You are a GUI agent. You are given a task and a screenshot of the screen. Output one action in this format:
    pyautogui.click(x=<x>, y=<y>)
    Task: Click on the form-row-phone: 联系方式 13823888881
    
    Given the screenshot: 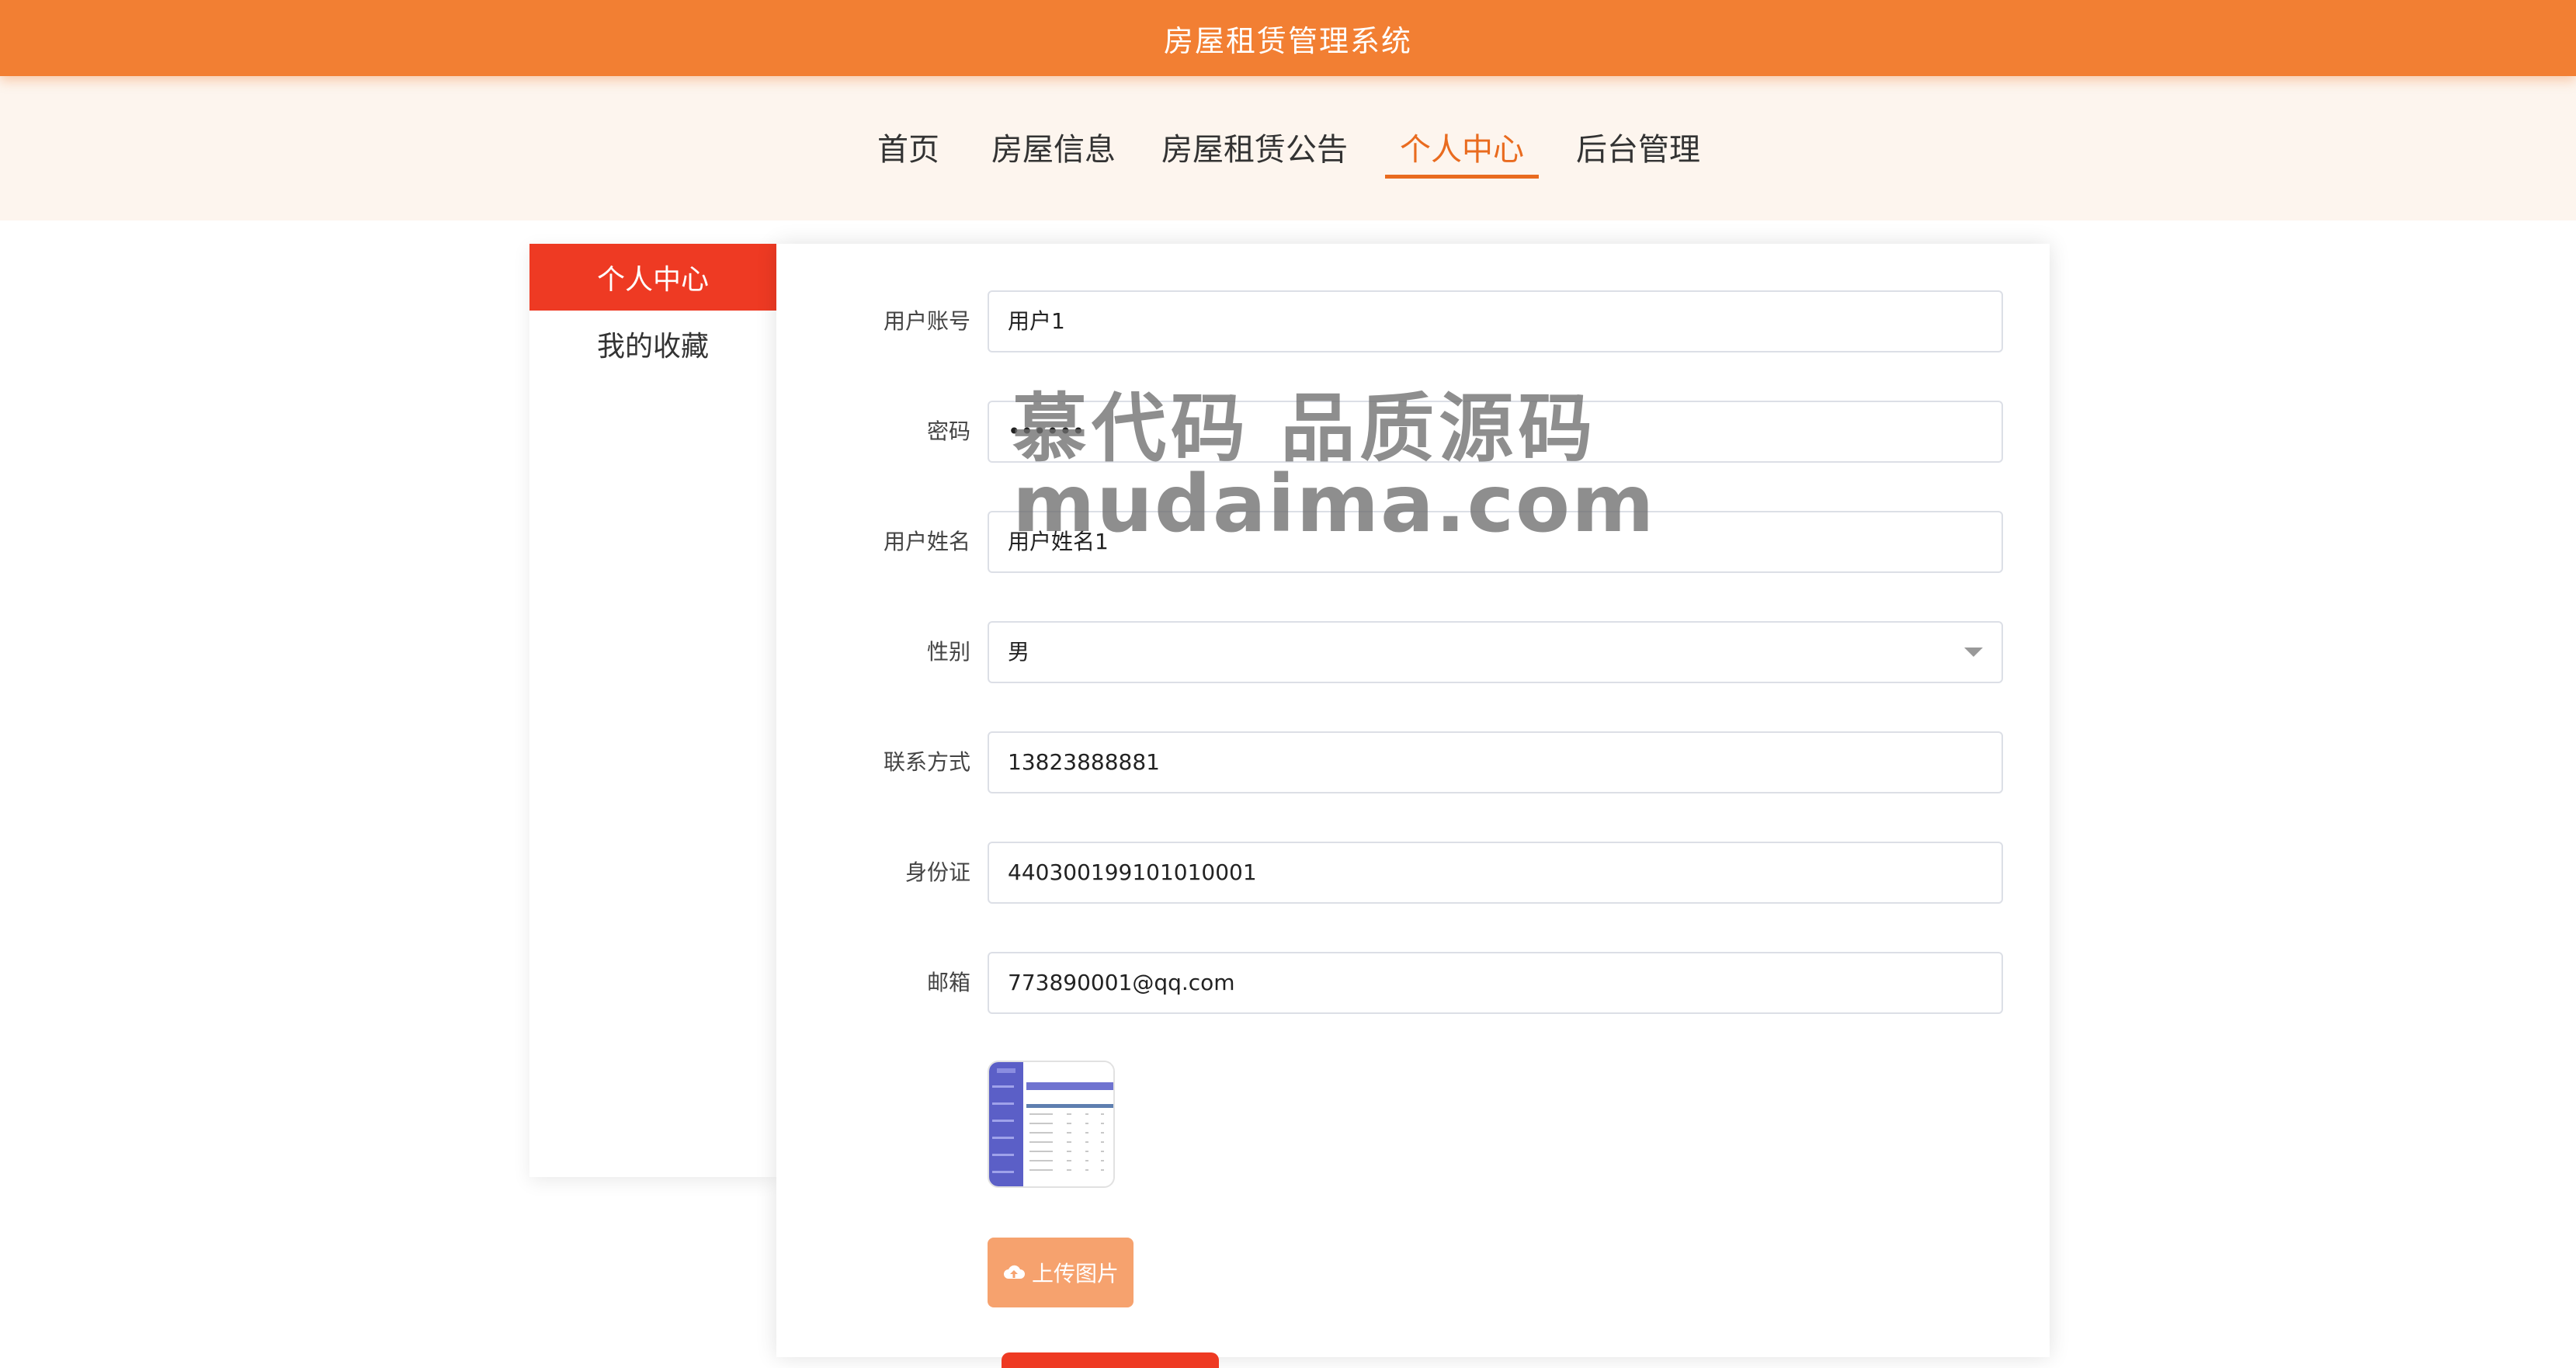 What is the action you would take?
    pyautogui.click(x=1413, y=762)
    